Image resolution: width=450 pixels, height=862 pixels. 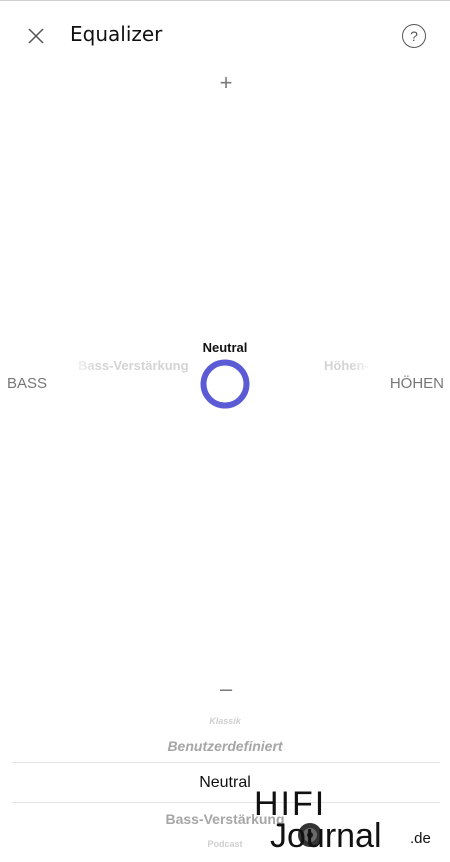 I want to click on treble-axis-label: HÖHEN, so click(x=416, y=383).